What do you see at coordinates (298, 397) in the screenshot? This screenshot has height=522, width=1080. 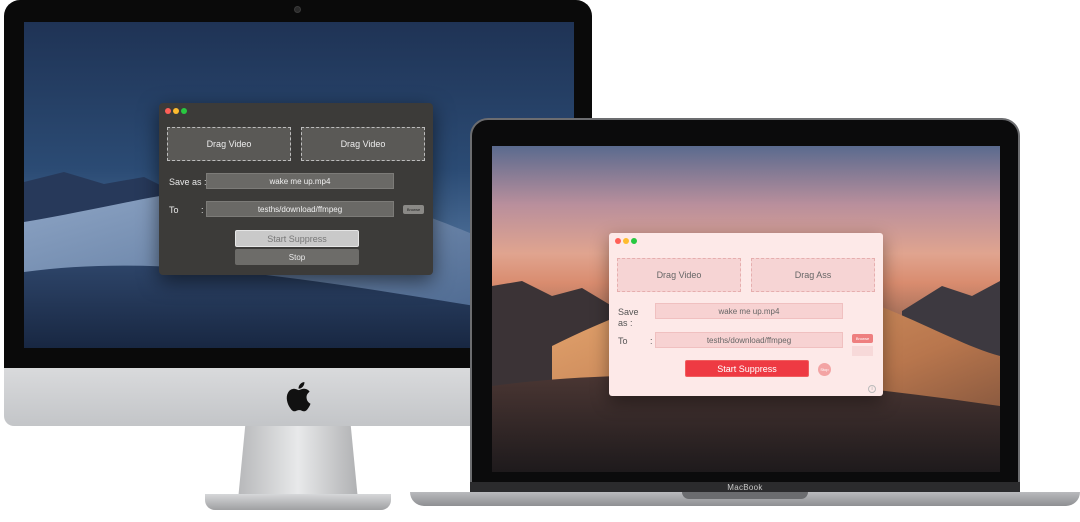 I see `apple-logo-icon` at bounding box center [298, 397].